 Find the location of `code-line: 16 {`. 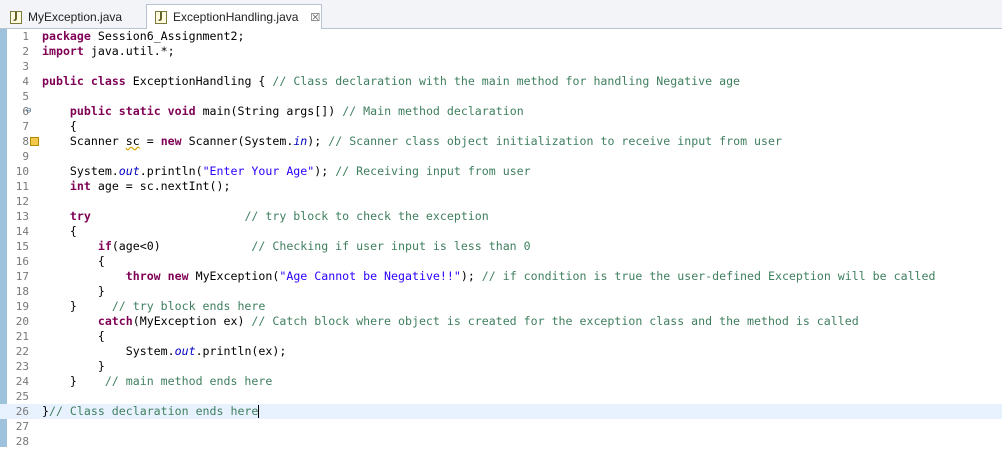

code-line: 16 { is located at coordinates (501, 261).